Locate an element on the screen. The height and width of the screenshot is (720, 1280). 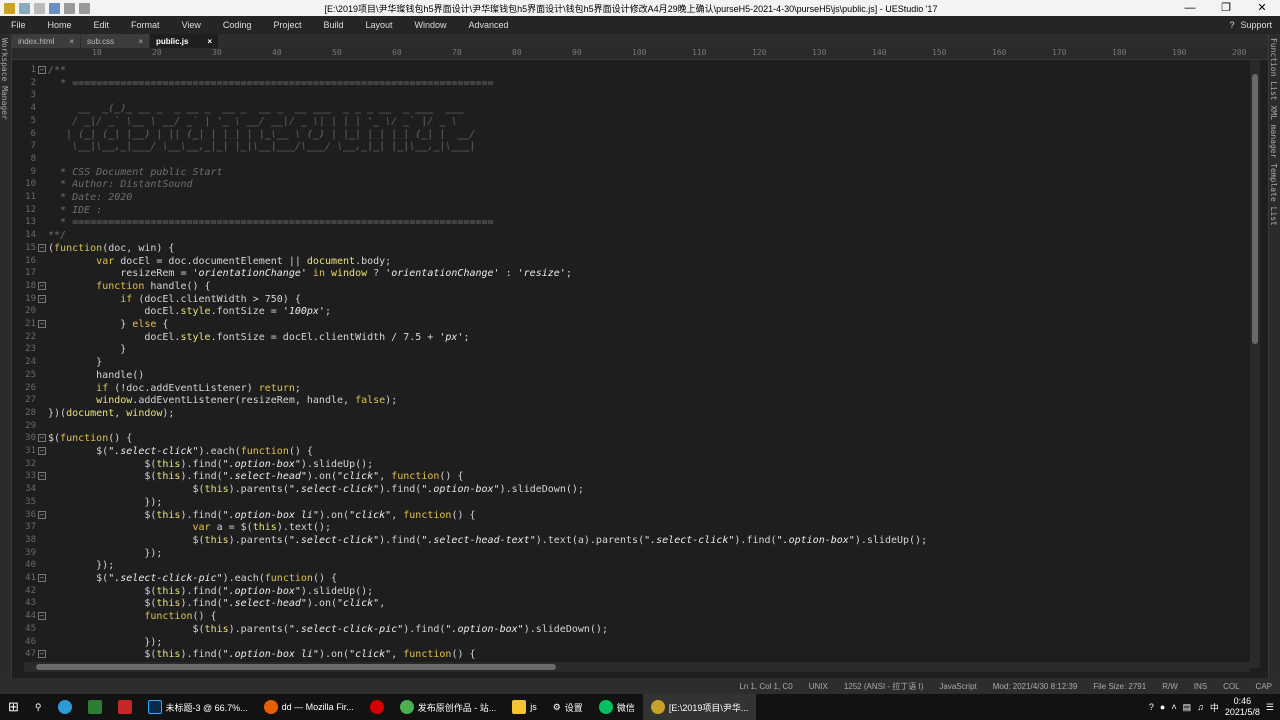
menu-format: Format is located at coordinates (145, 25).